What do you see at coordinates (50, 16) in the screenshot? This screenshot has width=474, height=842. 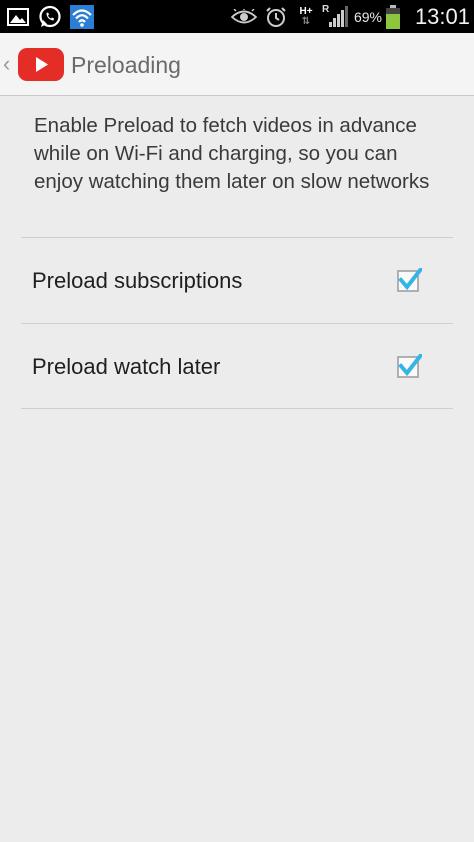 I see `whatsapp-icon` at bounding box center [50, 16].